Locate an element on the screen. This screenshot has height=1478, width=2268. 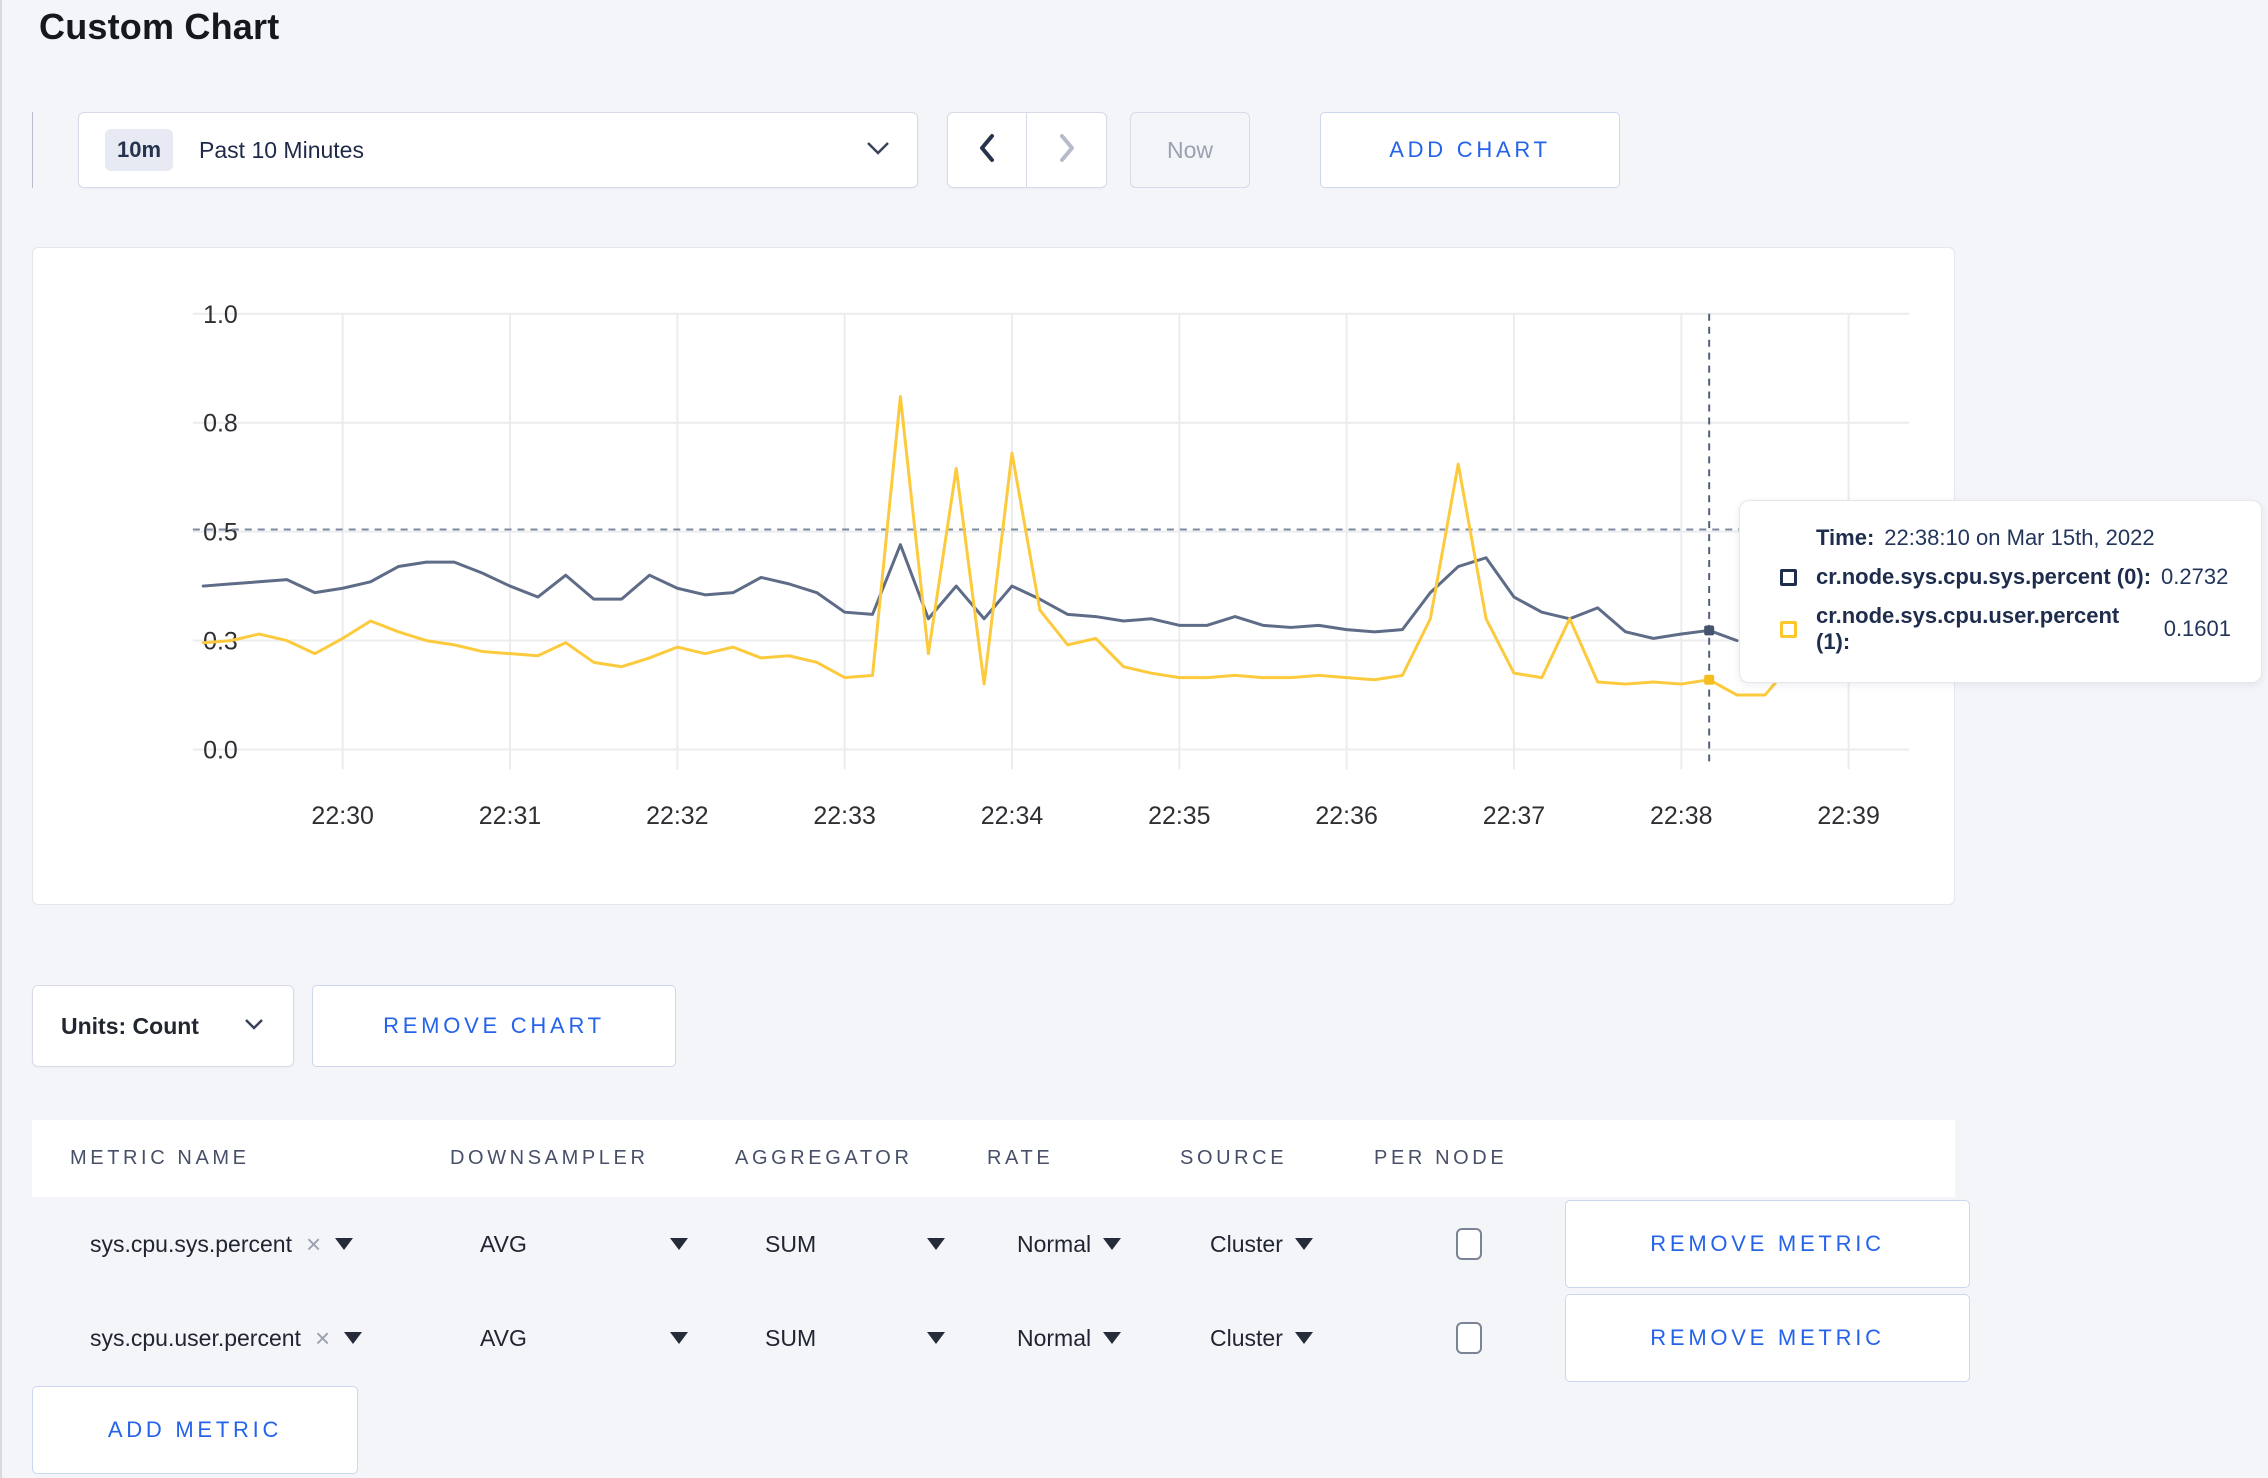
tooltip-time-label: Time: is located at coordinates (1845, 537).